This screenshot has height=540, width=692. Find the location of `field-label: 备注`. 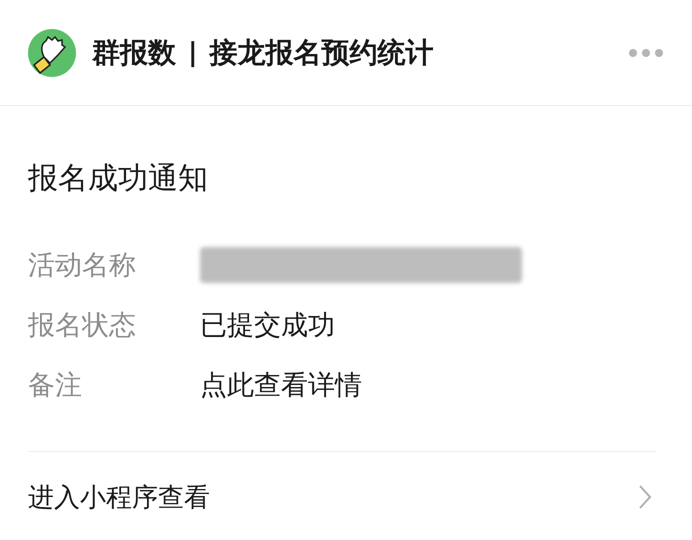

field-label: 备注 is located at coordinates (55, 386).